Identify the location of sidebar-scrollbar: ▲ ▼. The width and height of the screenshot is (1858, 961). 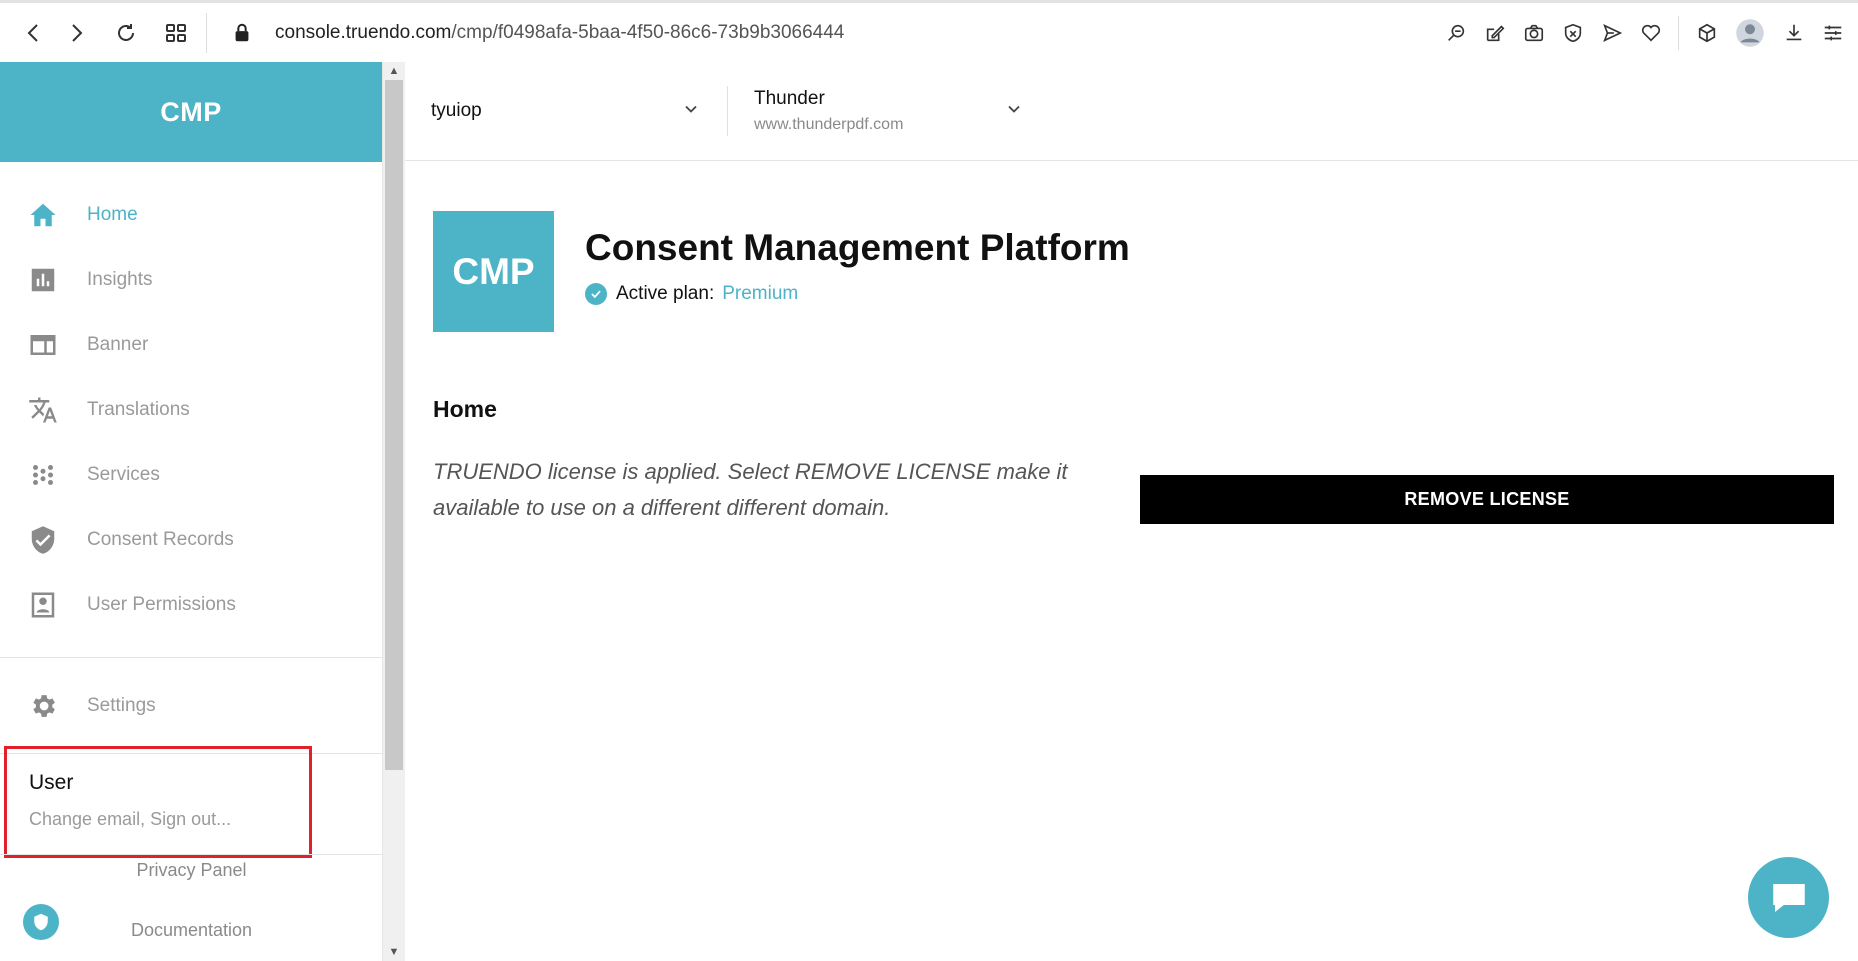
(394, 511).